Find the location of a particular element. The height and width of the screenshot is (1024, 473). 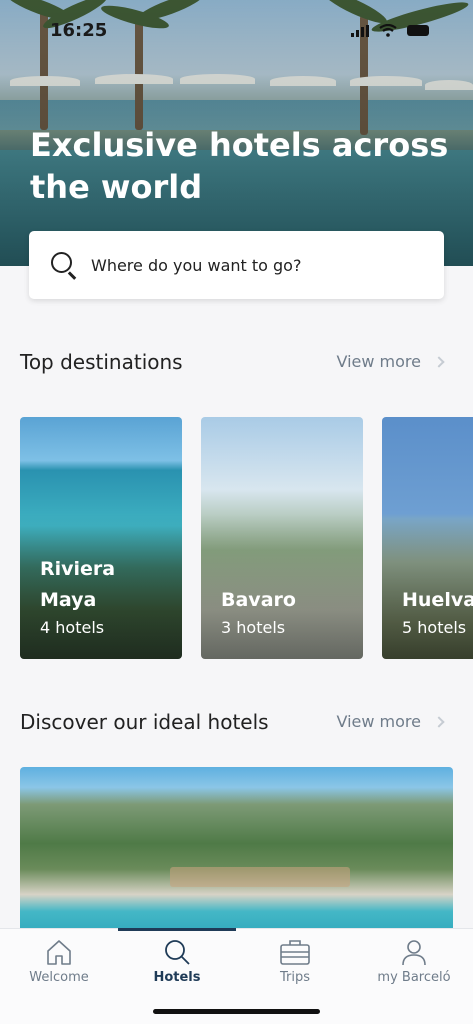

wifi-icon is located at coordinates (388, 30).